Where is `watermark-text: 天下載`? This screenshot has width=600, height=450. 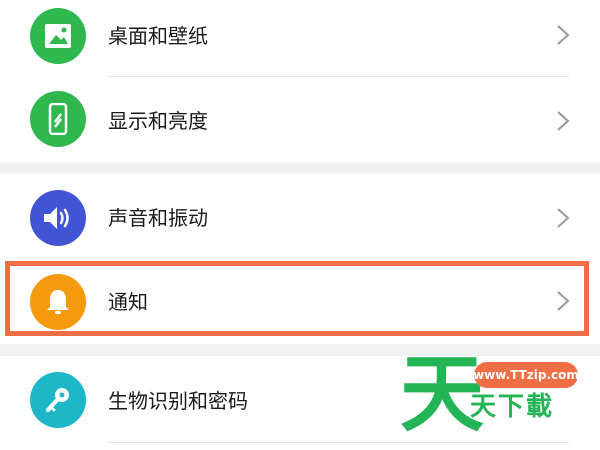
watermark-text: 天下載 is located at coordinates (512, 407).